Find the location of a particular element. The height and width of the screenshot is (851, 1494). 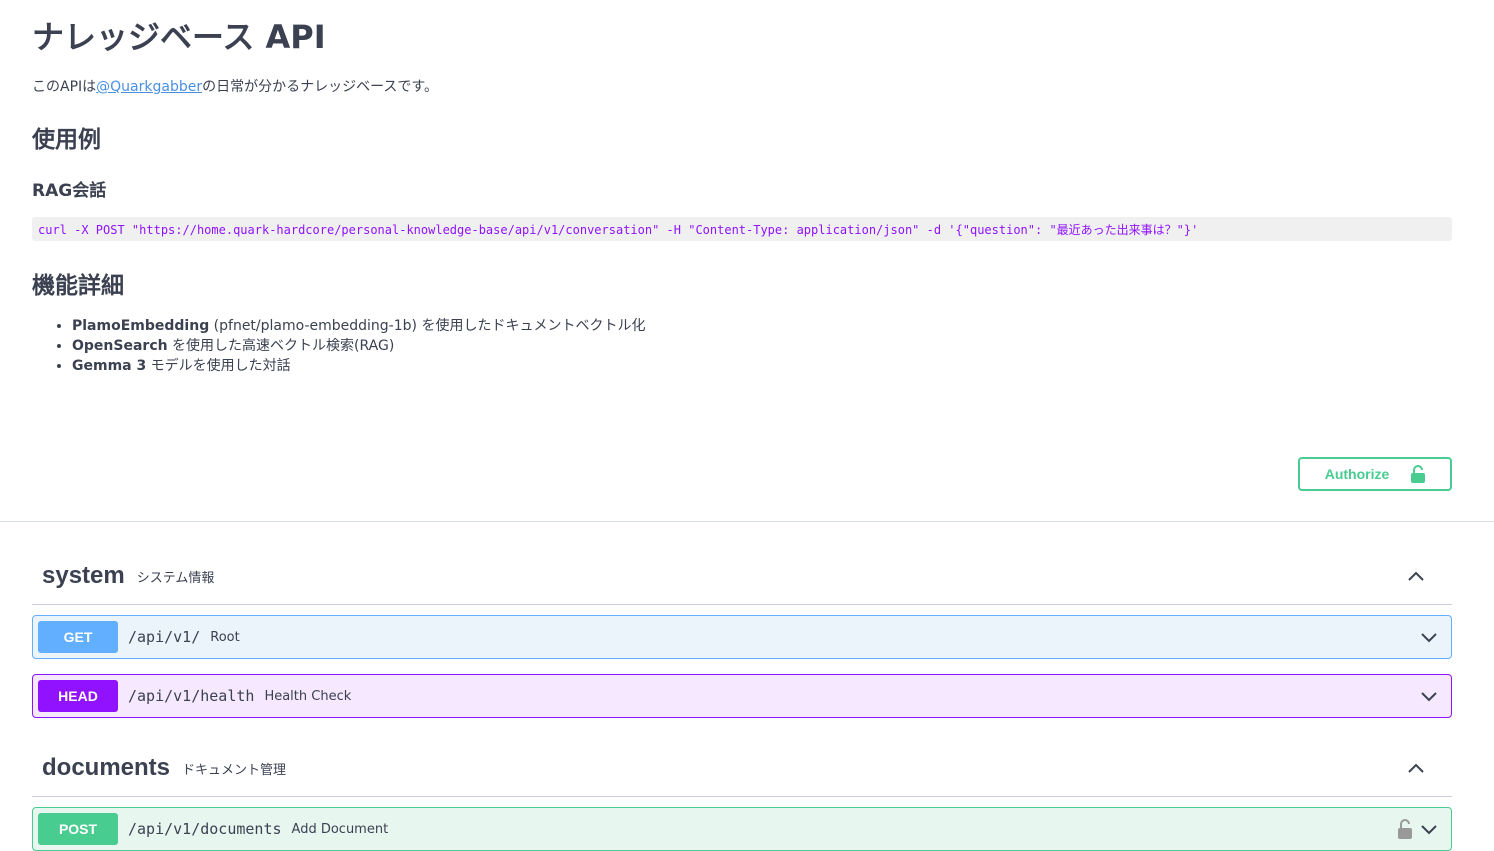

tag-system-header: system システム情報 is located at coordinates (742, 576).